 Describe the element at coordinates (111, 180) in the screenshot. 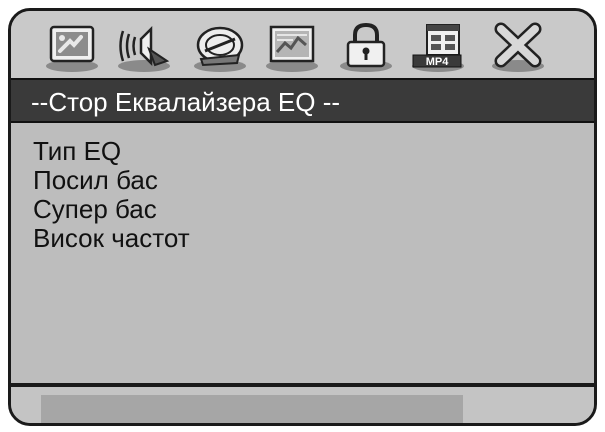

I see `menu-item-bass-boost: Посил бас` at that location.